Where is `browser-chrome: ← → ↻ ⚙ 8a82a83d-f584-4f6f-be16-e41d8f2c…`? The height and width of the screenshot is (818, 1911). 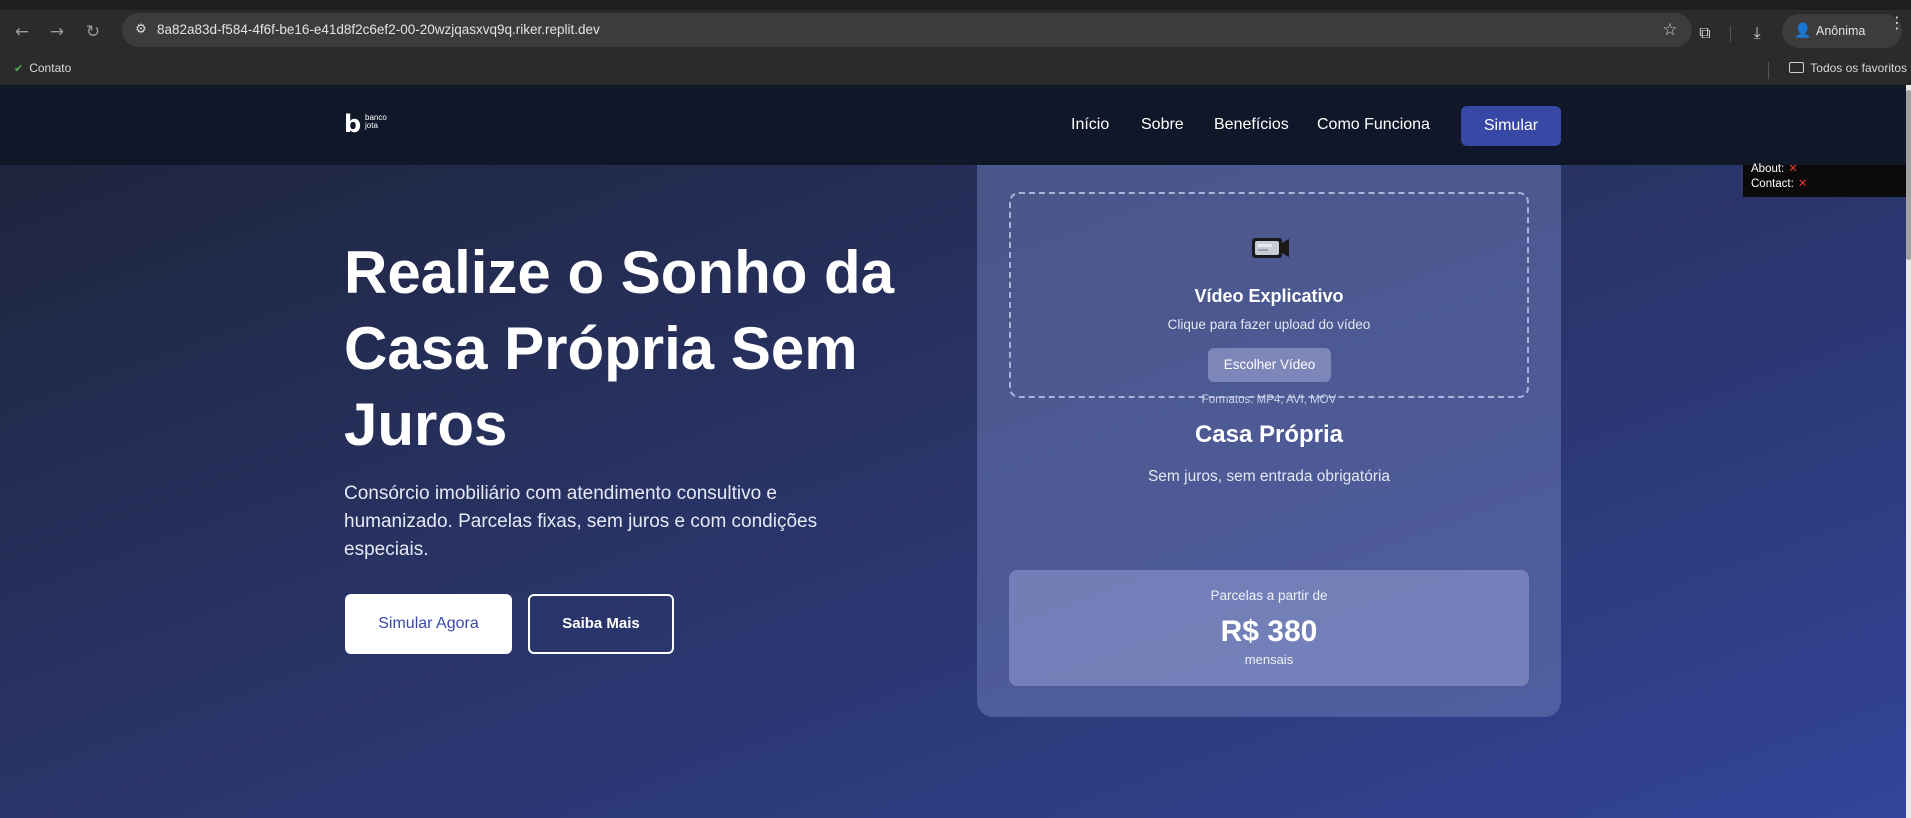 browser-chrome: ← → ↻ ⚙ 8a82a83d-f584-4f6f-be16-e41d8f2c… is located at coordinates (955, 42).